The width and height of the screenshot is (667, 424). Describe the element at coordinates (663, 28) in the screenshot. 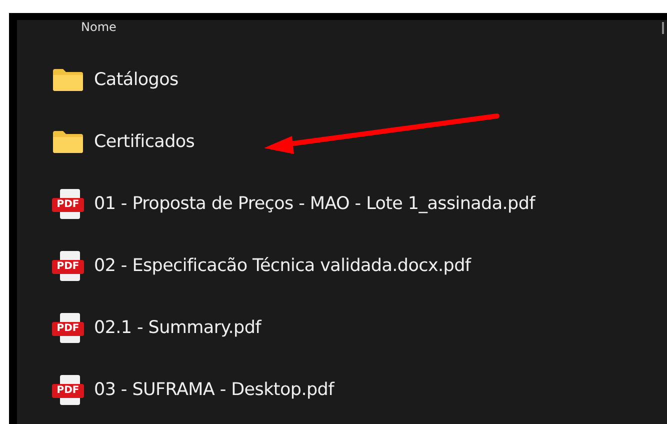

I see `scrollbar-thumb` at that location.